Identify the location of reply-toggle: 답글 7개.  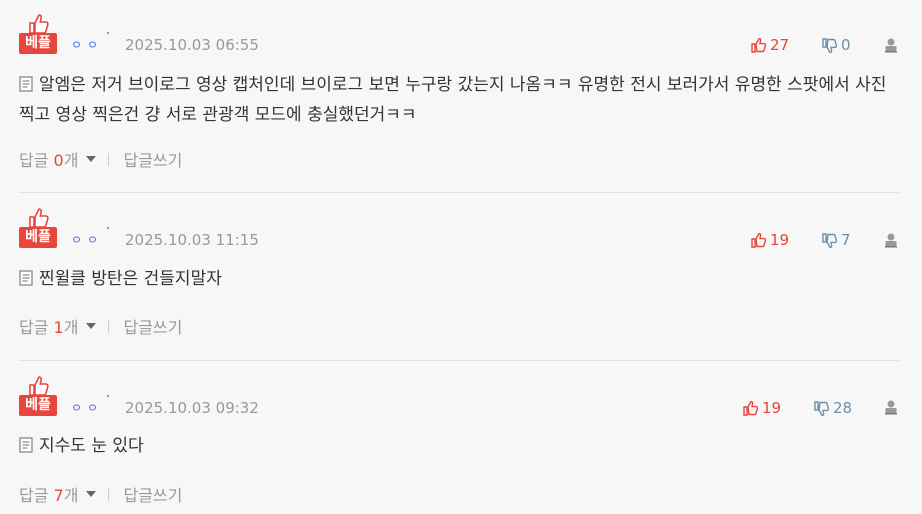
(48, 494).